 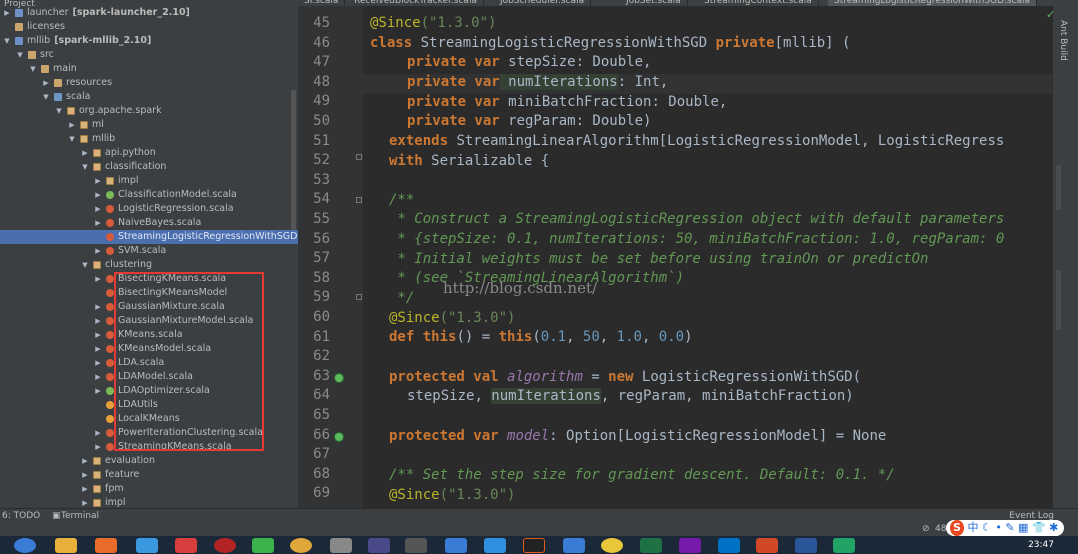 I want to click on line-number: 61, so click(x=321, y=336).